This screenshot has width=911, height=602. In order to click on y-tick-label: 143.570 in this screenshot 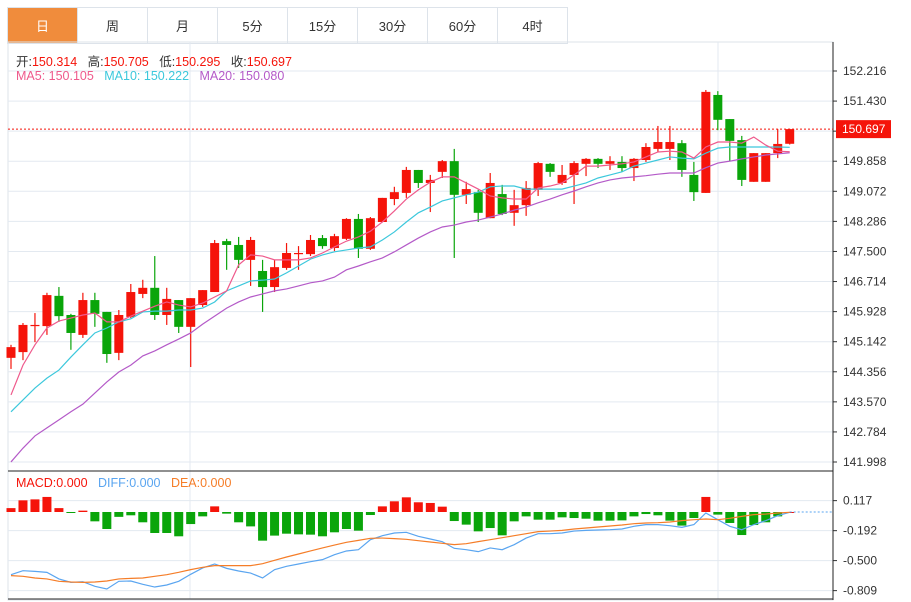, I will do `click(865, 402)`.